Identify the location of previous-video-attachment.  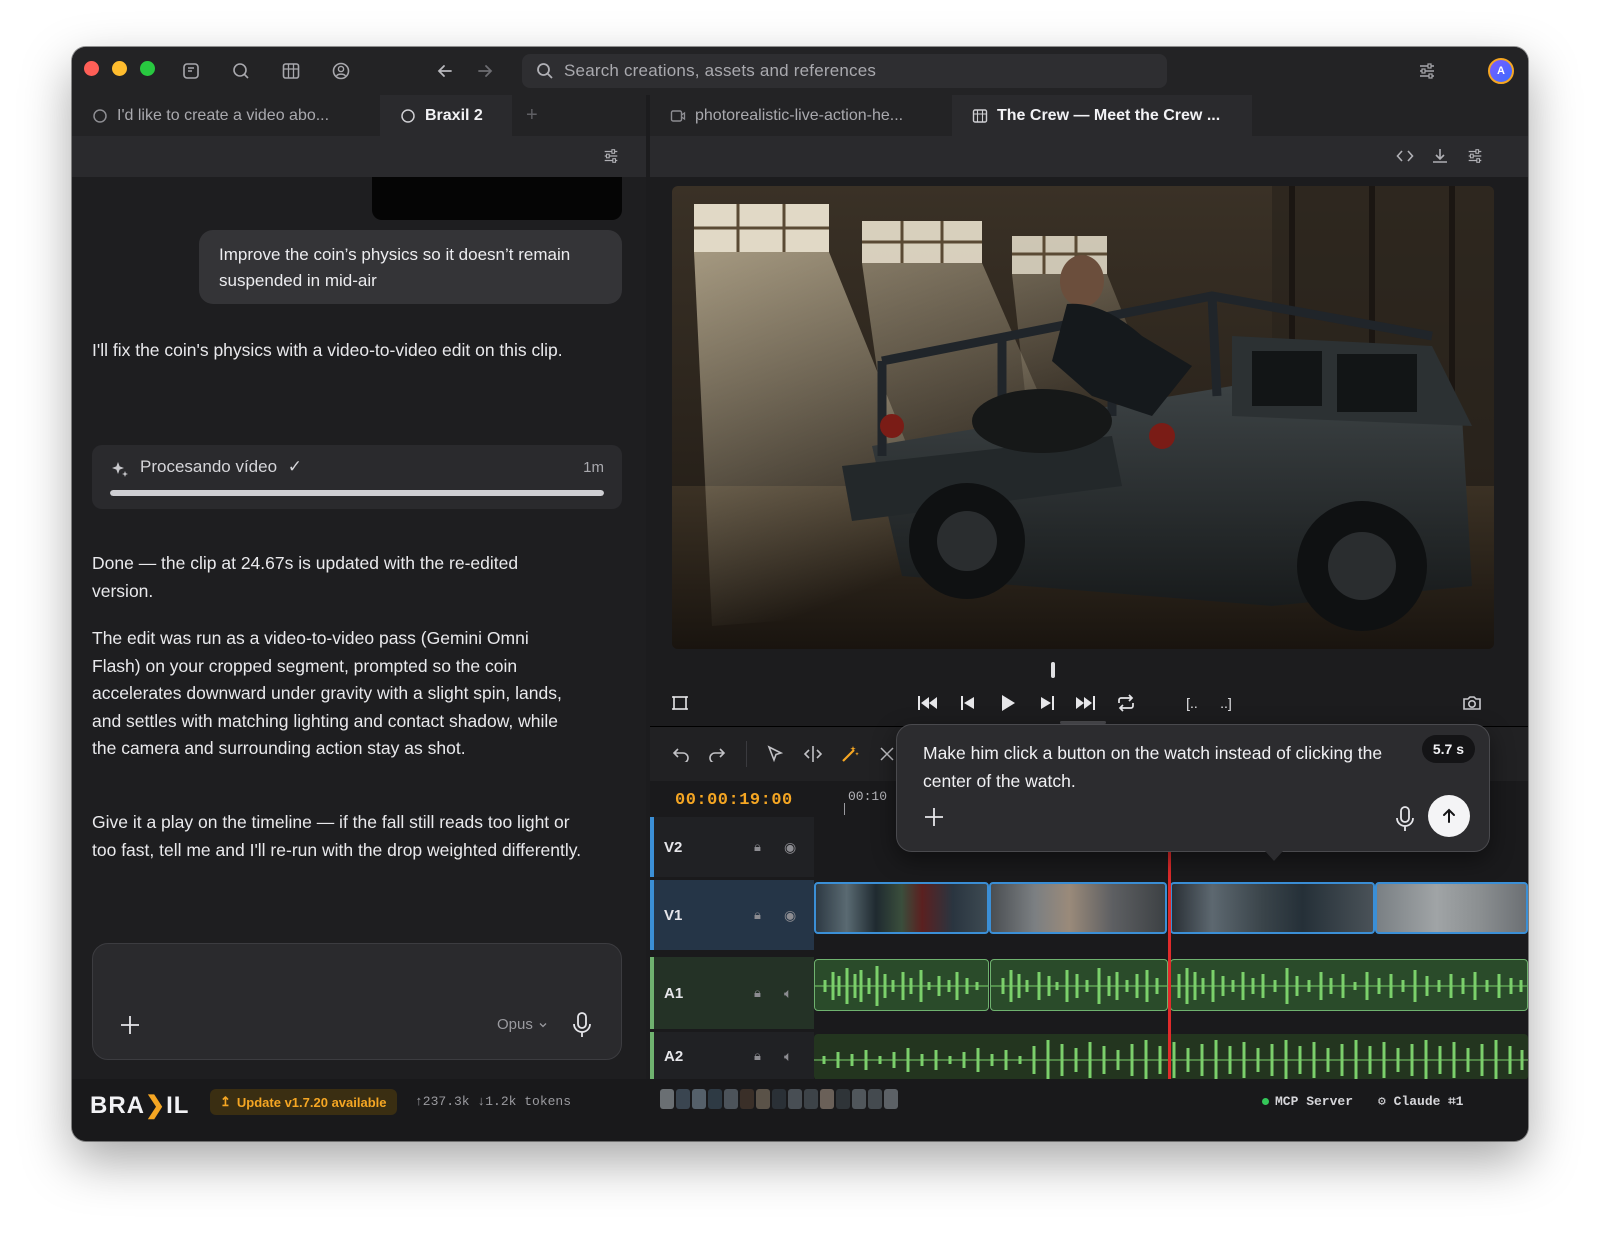
(497, 198).